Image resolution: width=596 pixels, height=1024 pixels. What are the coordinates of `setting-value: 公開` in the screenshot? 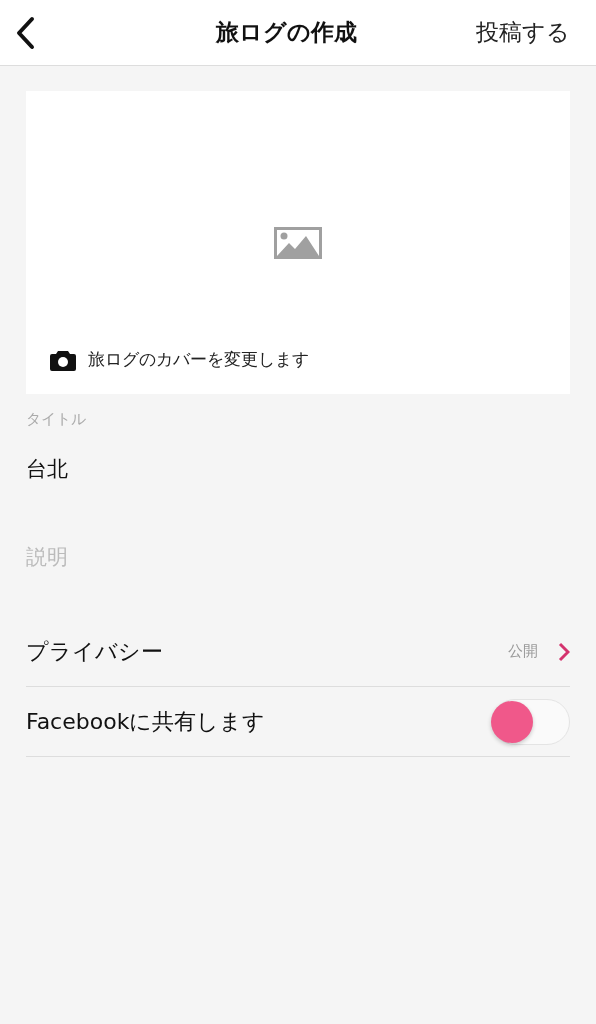 It's located at (523, 651).